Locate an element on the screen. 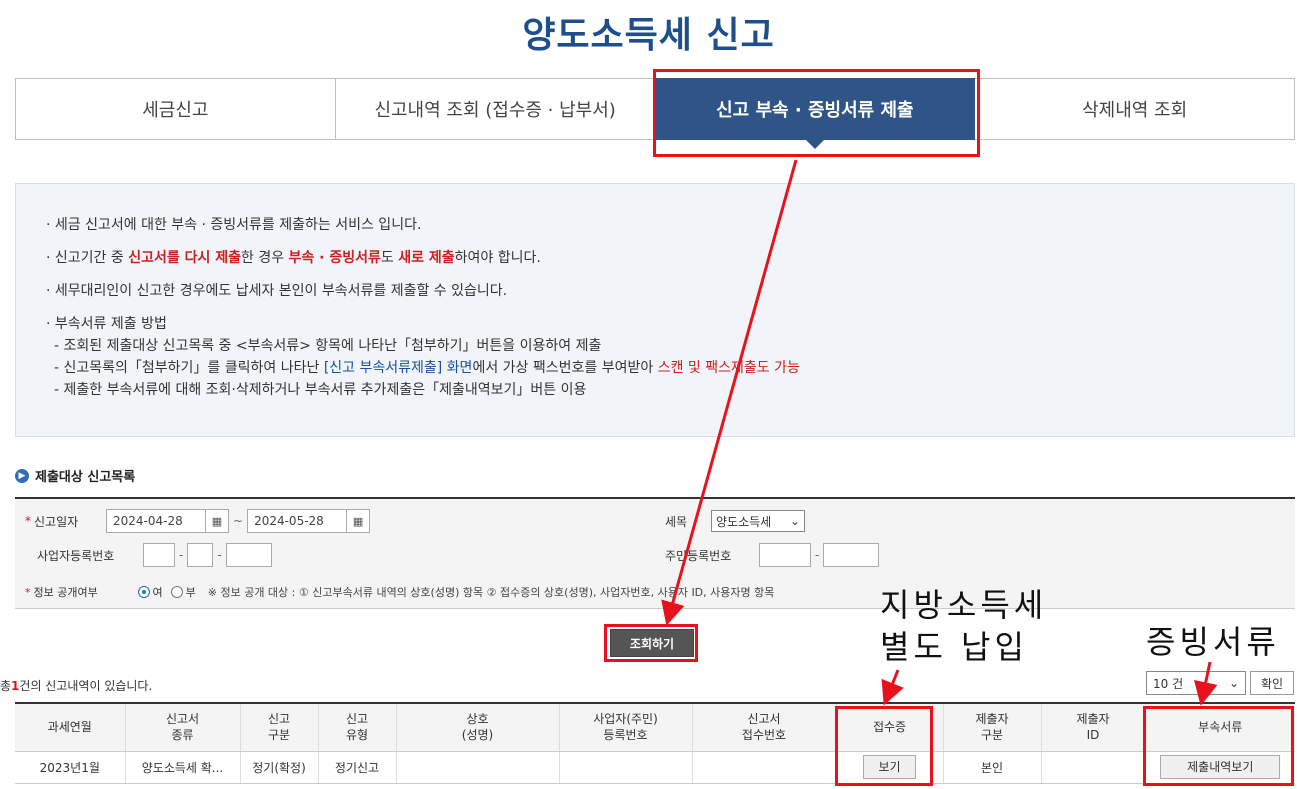 The image size is (1297, 789). info-line: · 세금 신고서에 대한 부속 · 증빙서류를 제출하는 서비스 입니다. is located at coordinates (234, 225).